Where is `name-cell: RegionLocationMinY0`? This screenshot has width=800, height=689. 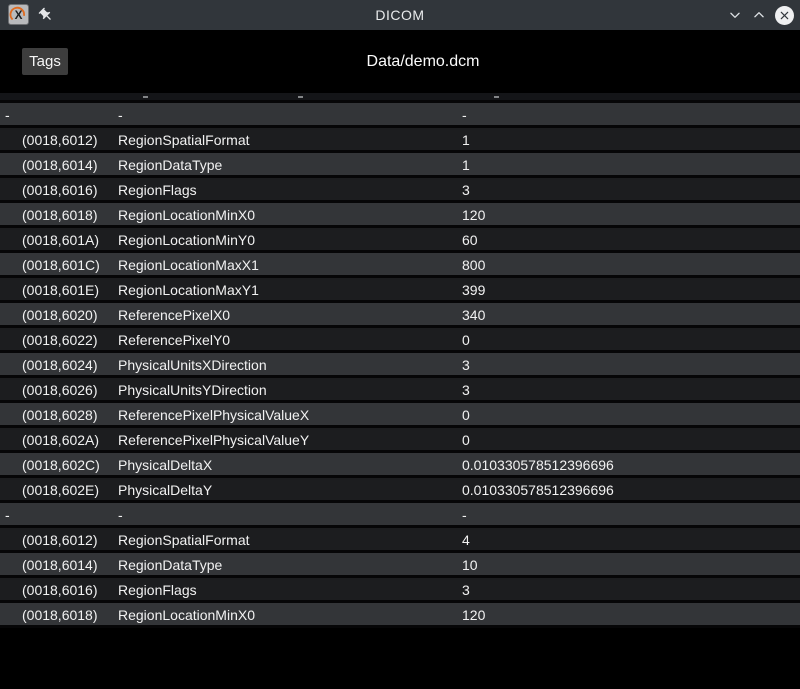
name-cell: RegionLocationMinY0 is located at coordinates (186, 240).